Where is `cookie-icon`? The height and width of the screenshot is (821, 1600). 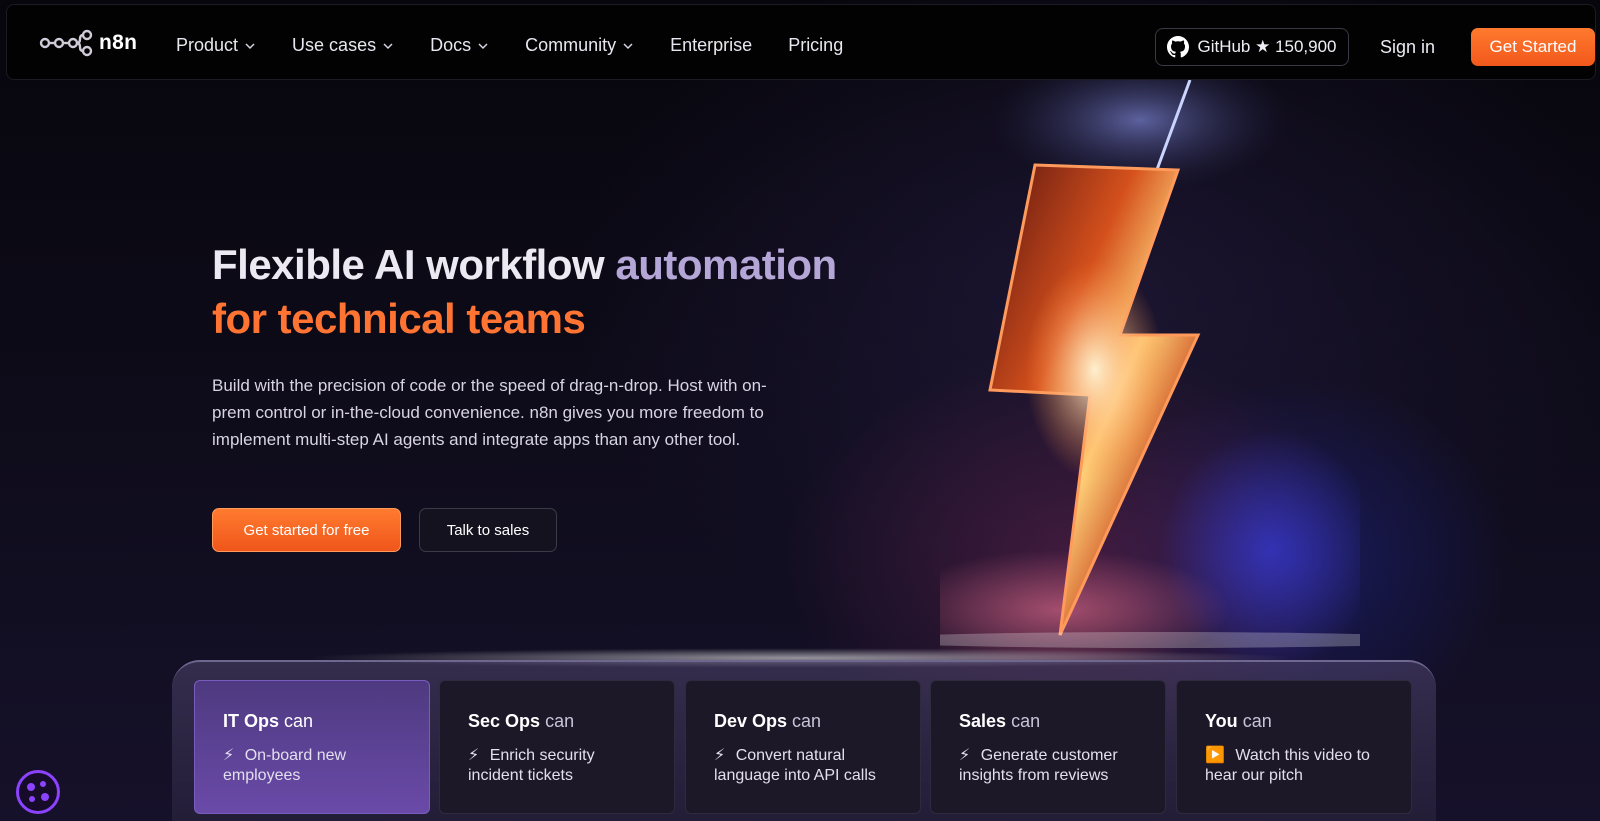
cookie-icon is located at coordinates (38, 791).